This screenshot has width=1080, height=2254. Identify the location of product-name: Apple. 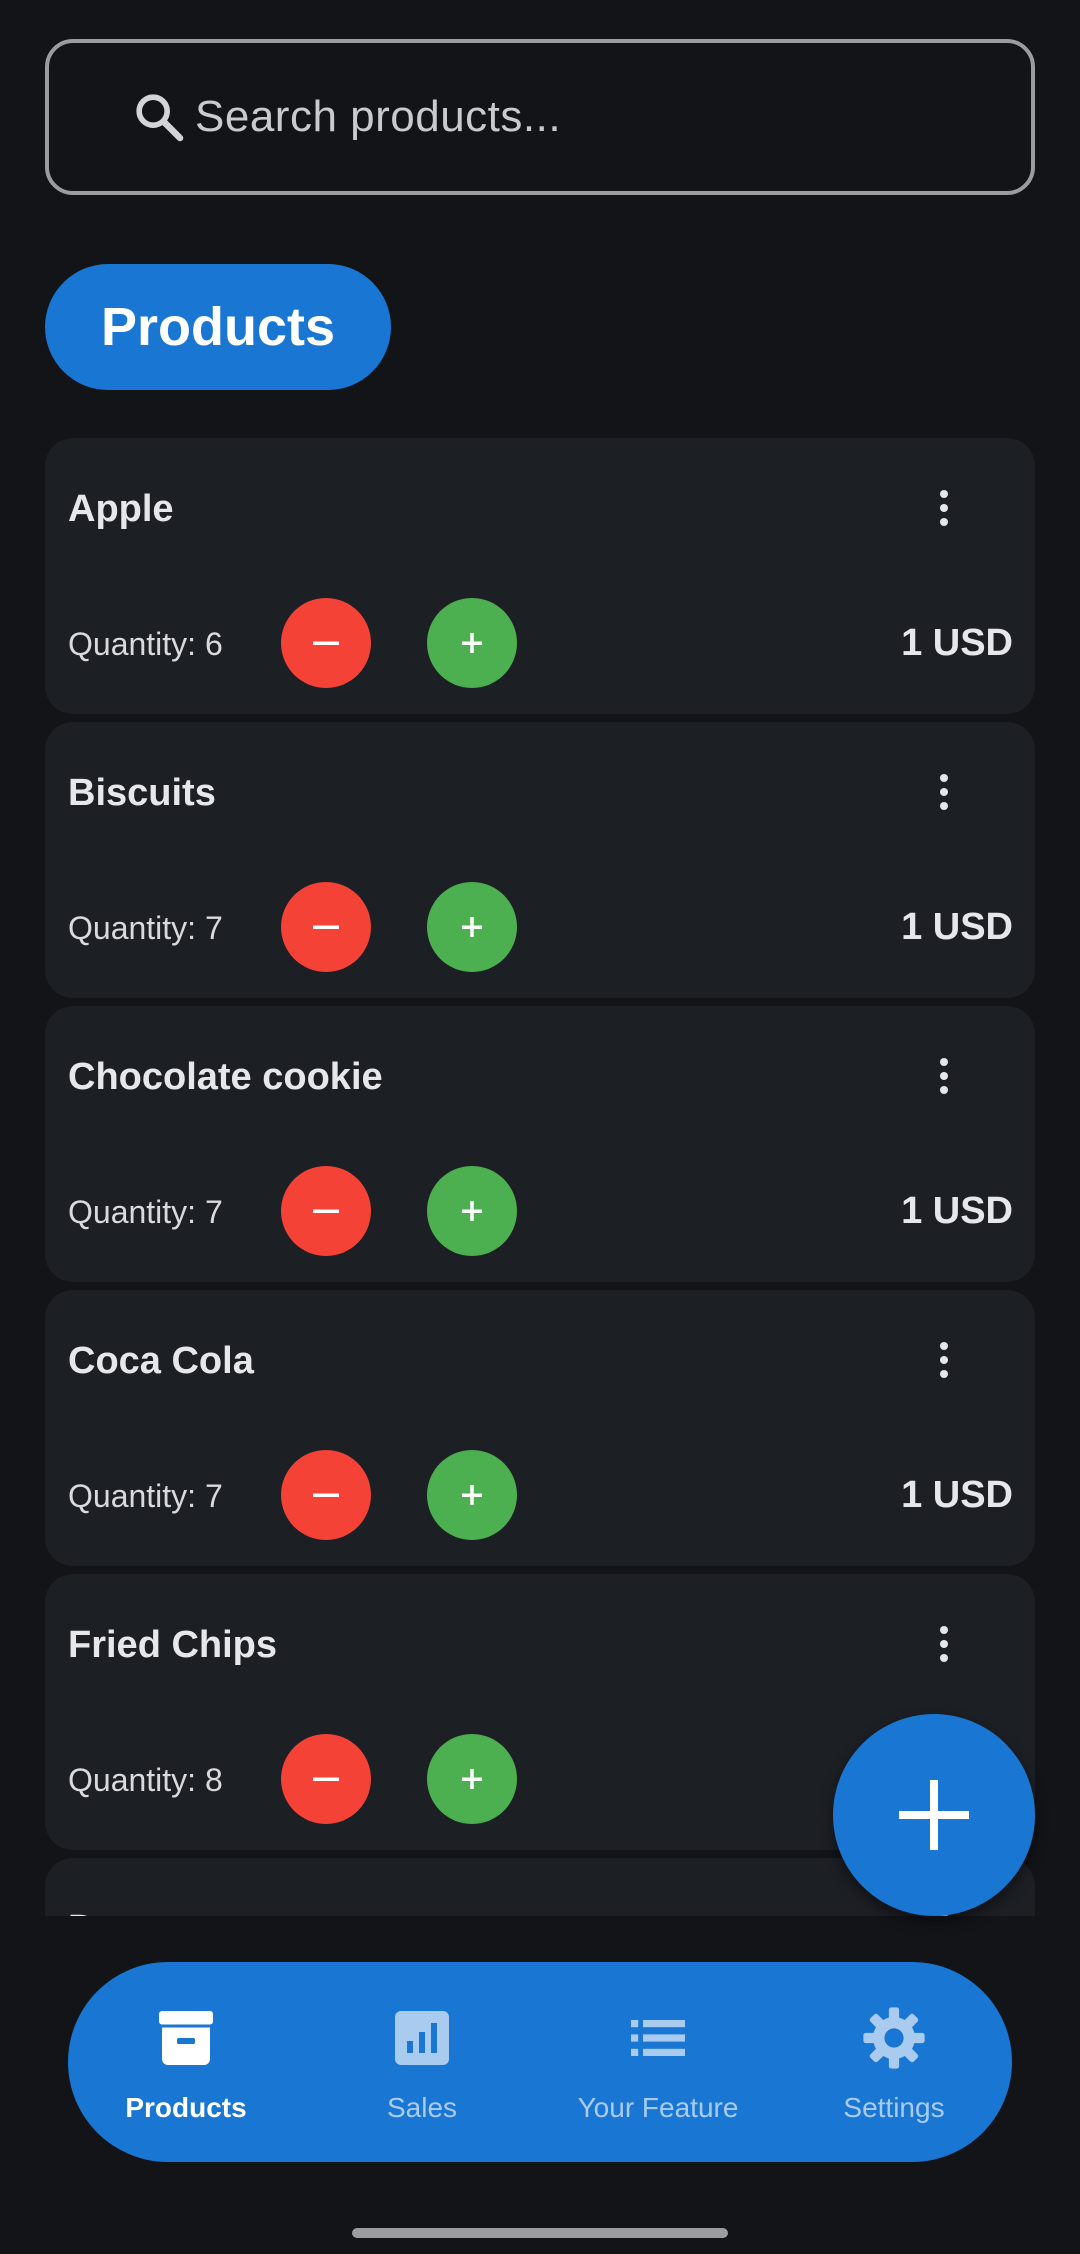
(121, 509).